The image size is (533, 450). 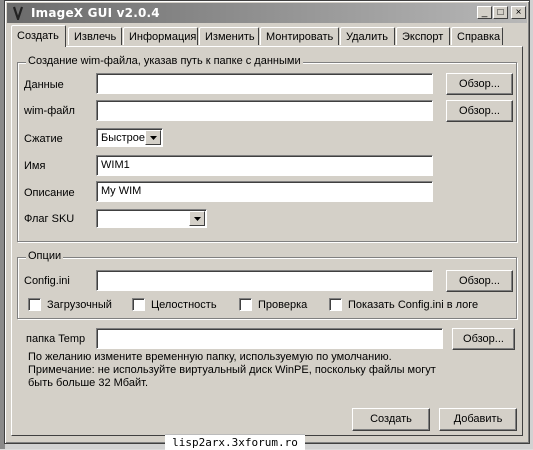 What do you see at coordinates (43, 139) in the screenshot?
I see `compression-label: Сжатие` at bounding box center [43, 139].